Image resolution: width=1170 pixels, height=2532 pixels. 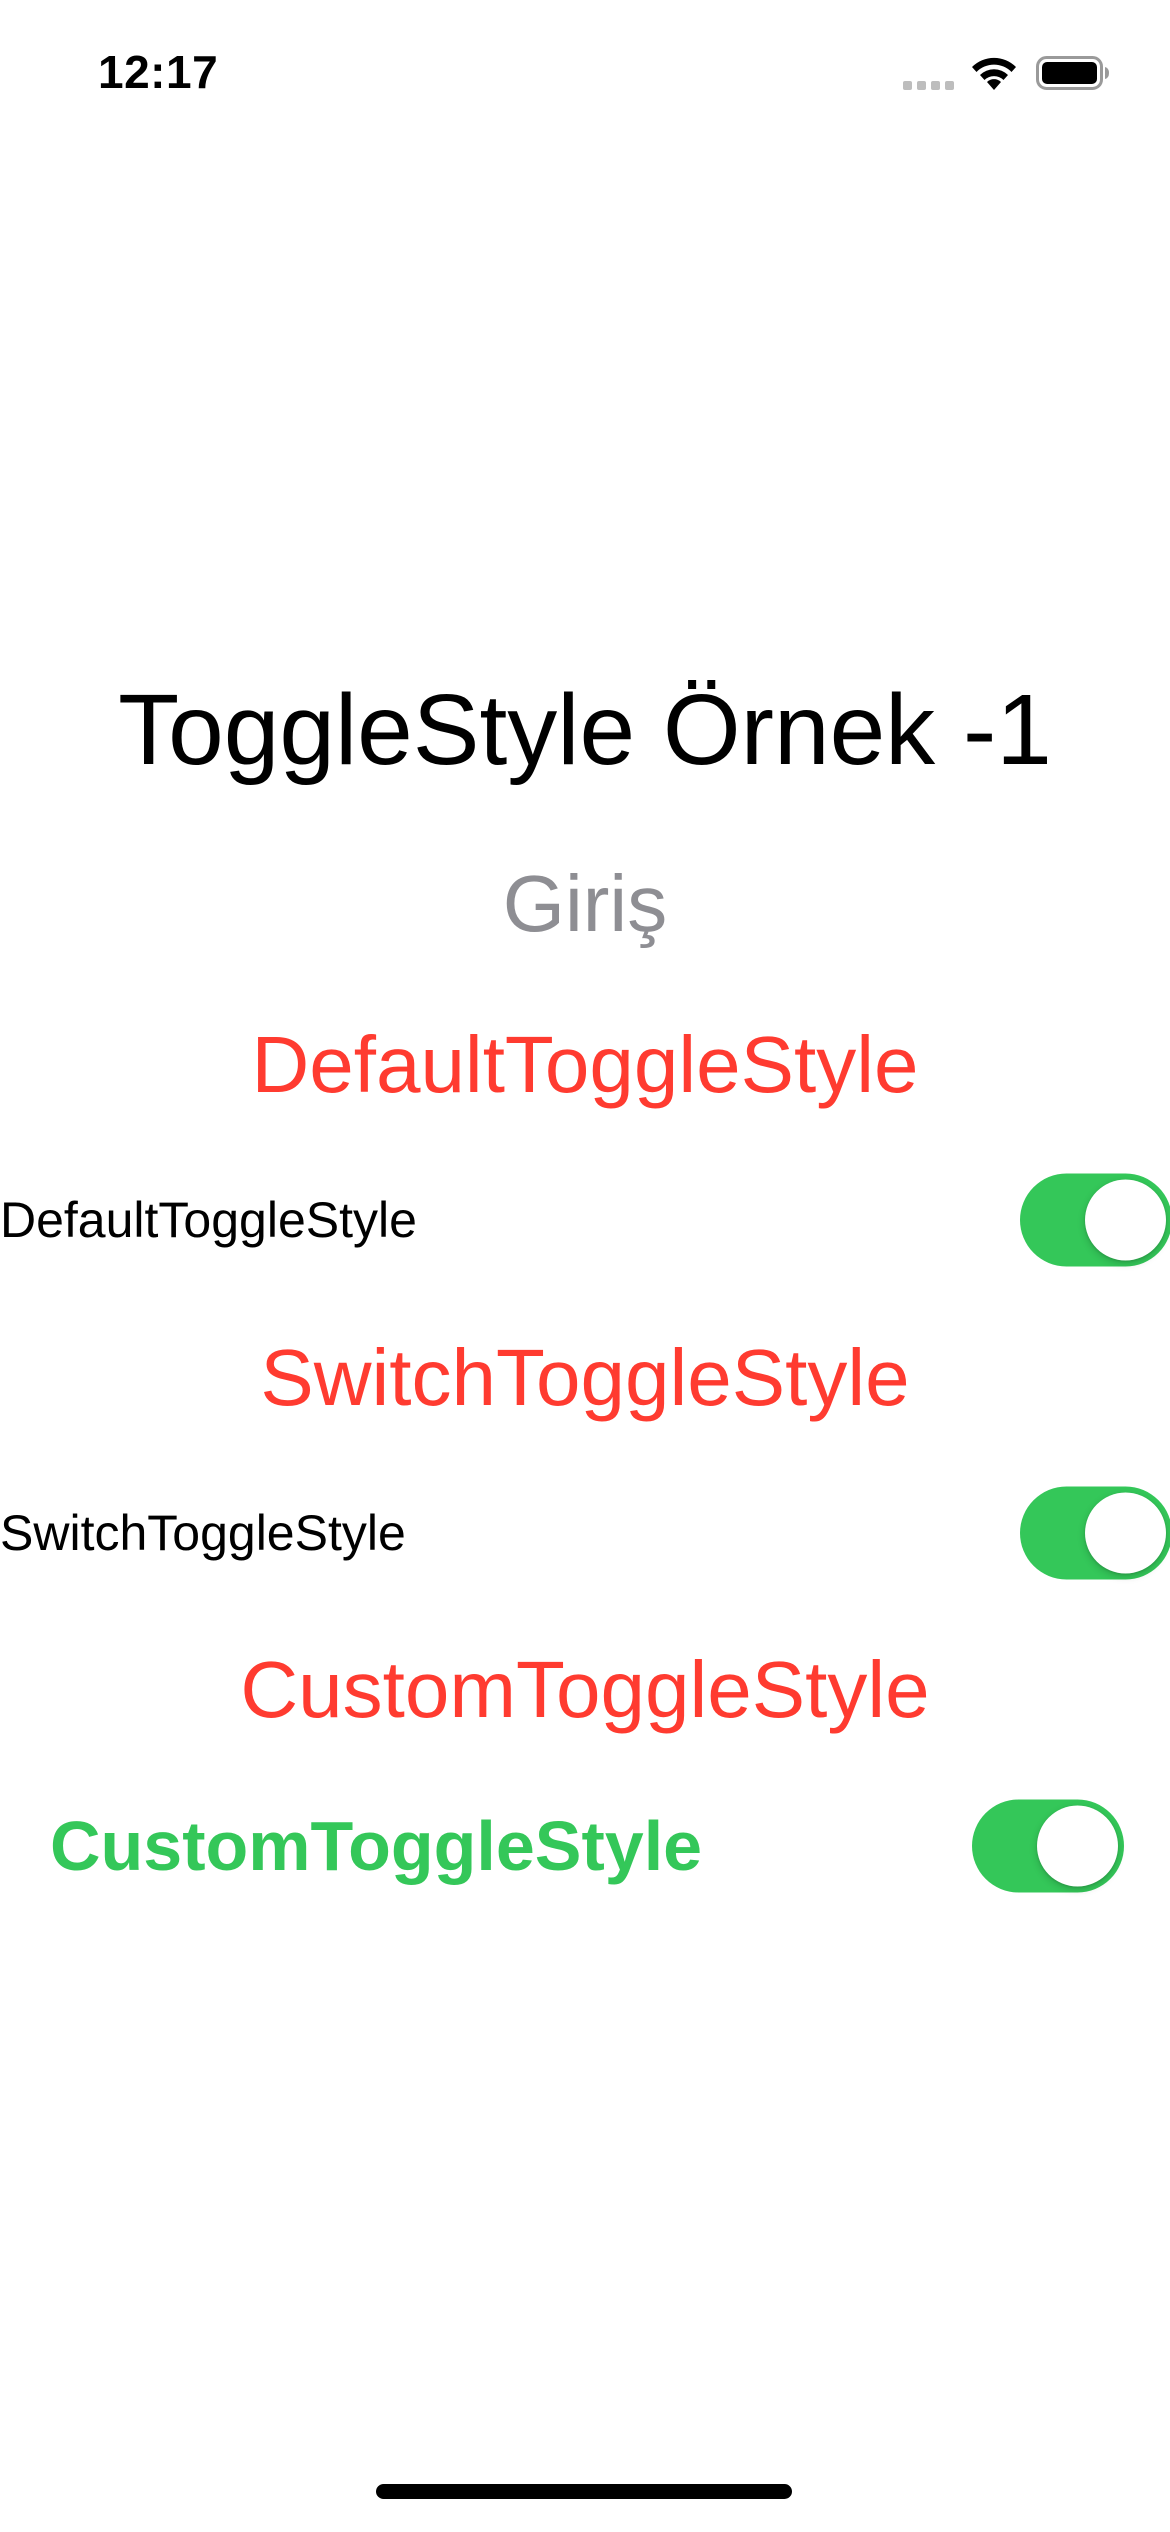 I want to click on toggle-label-custom: CustomToggleStyle, so click(x=376, y=1846).